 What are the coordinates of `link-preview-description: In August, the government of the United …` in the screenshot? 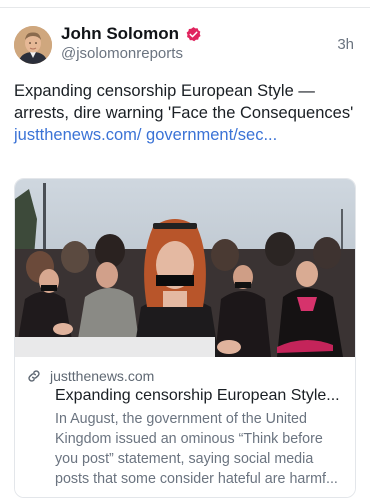 It's located at (196, 449).